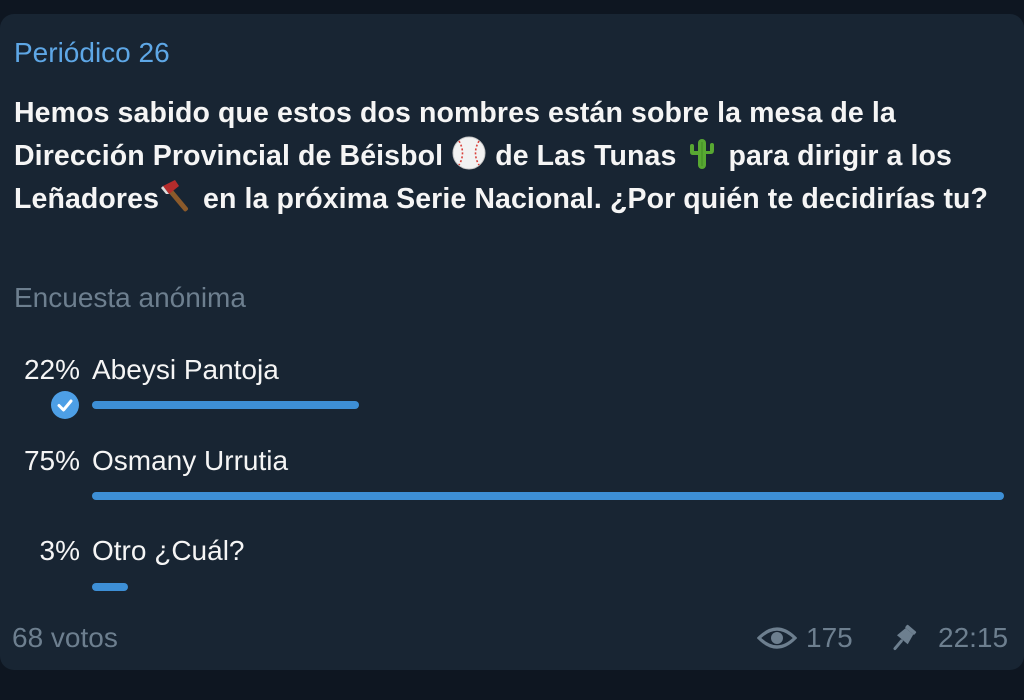 This screenshot has height=700, width=1024. I want to click on check-circle-icon, so click(65, 405).